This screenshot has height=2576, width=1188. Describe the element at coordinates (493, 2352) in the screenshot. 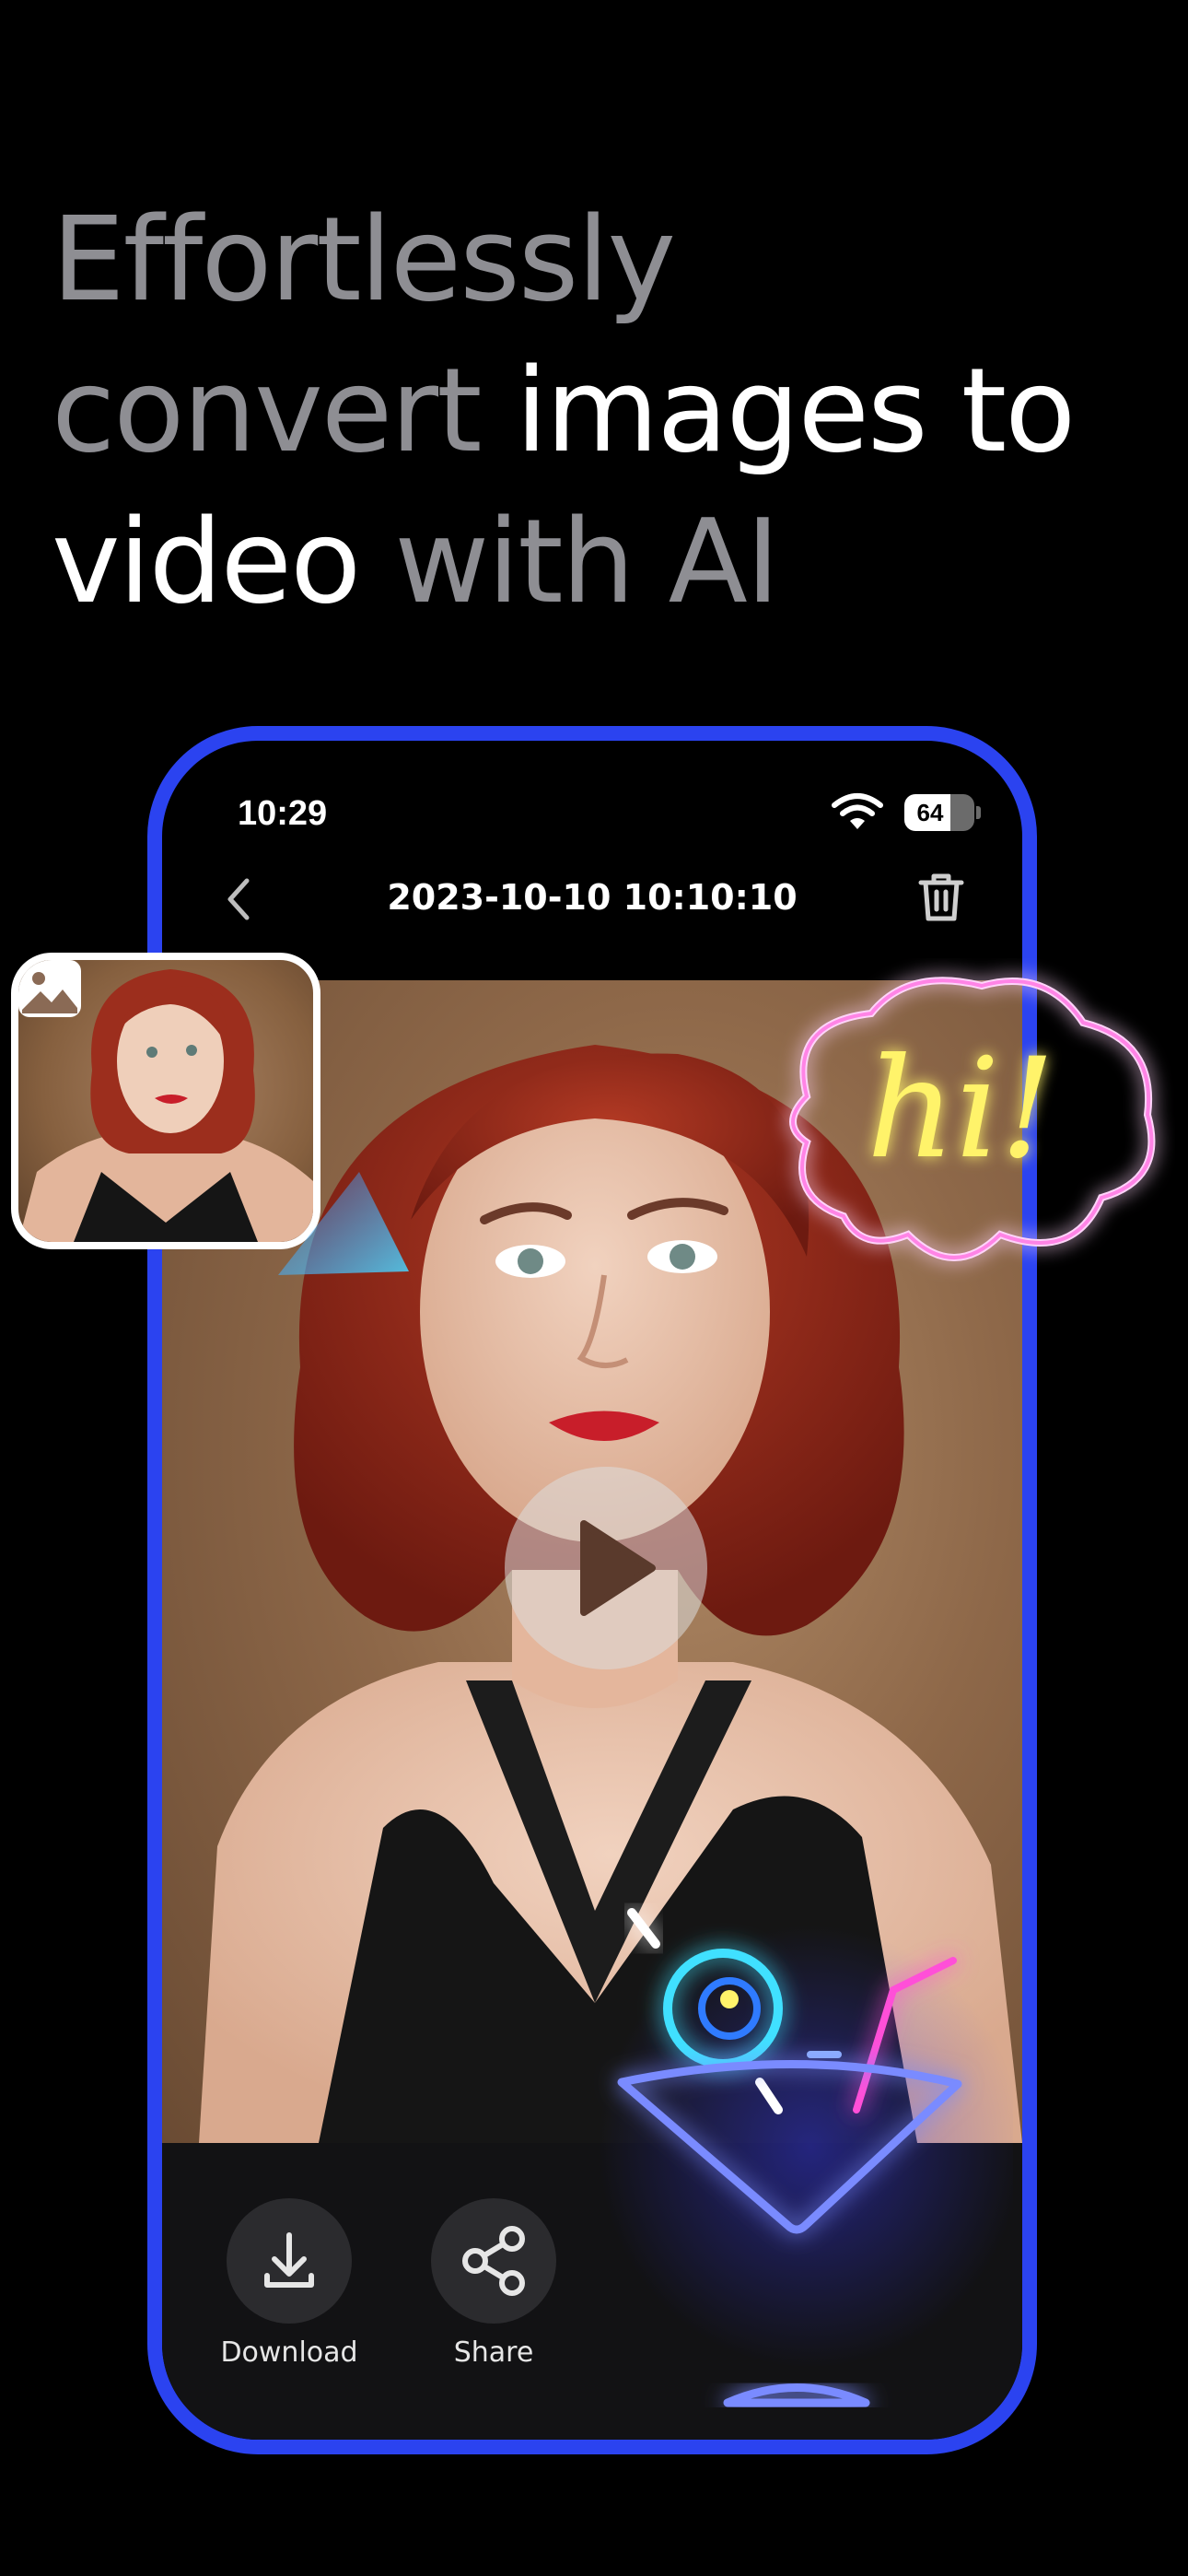

I see `share-label: Share` at that location.